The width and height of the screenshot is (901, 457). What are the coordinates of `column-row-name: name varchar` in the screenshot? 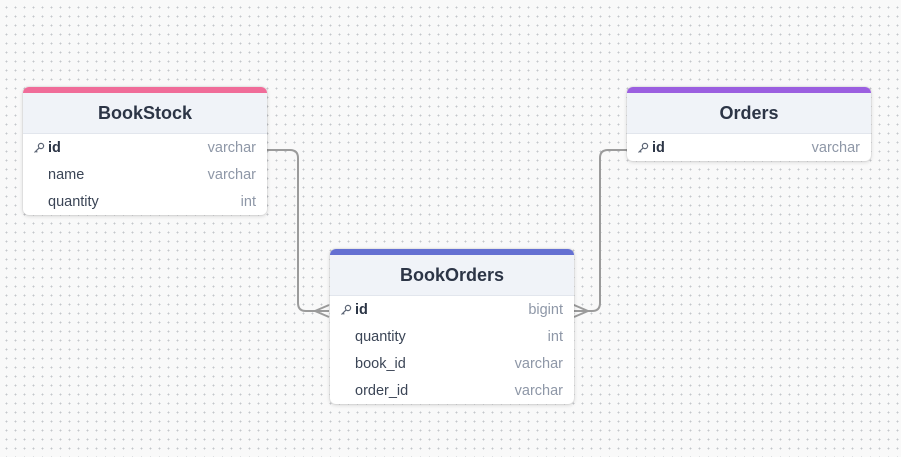 It's located at (145, 174).